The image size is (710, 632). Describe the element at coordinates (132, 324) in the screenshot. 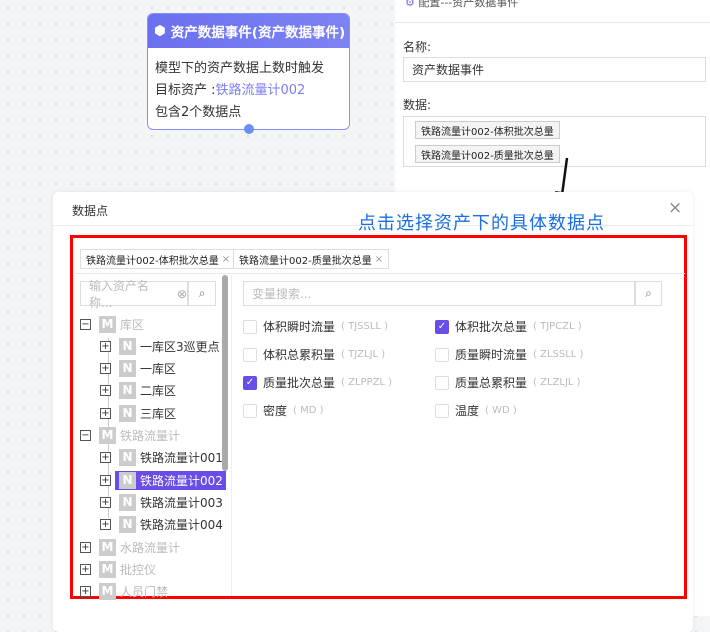

I see `tree-node-label: 库区` at that location.